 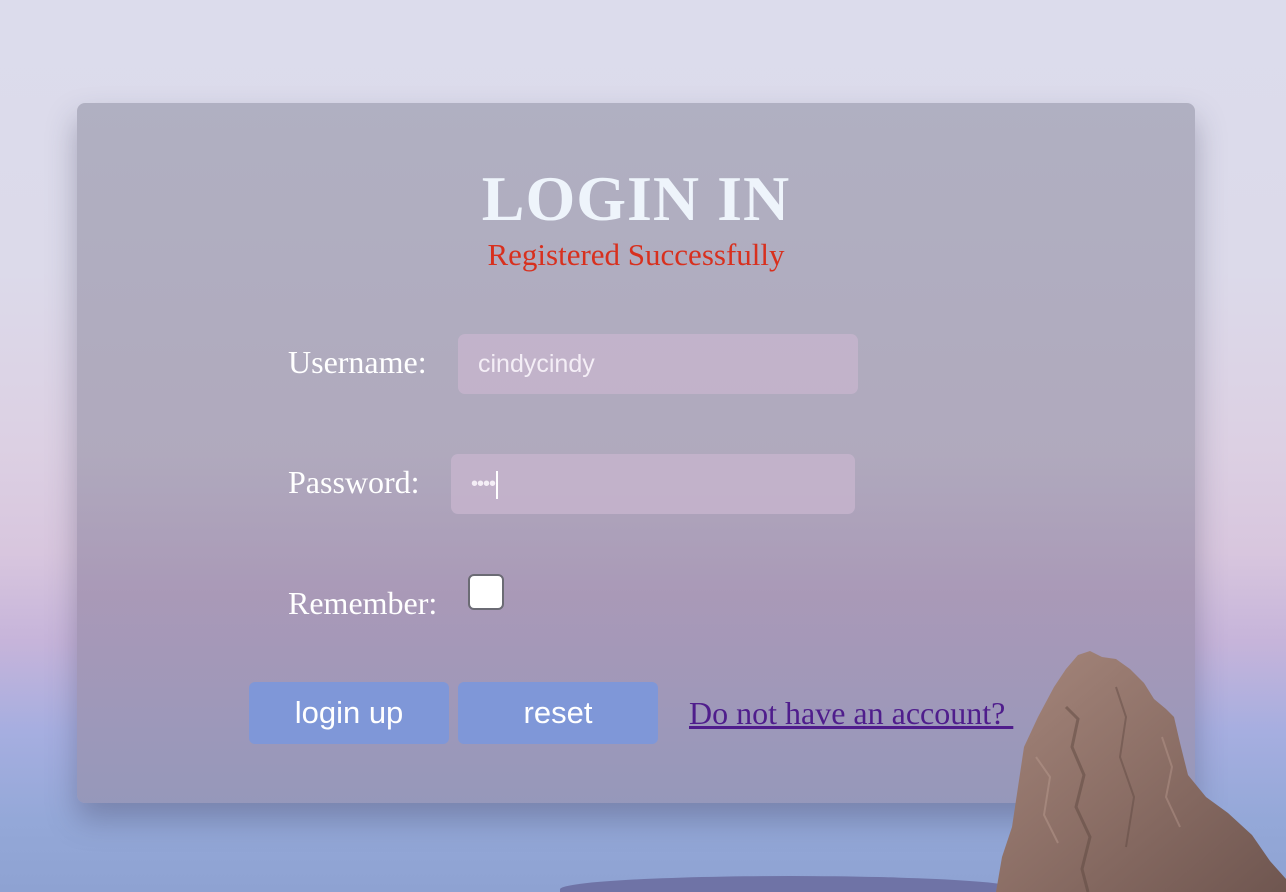 What do you see at coordinates (636, 198) in the screenshot?
I see `page-title: LOGIN IN` at bounding box center [636, 198].